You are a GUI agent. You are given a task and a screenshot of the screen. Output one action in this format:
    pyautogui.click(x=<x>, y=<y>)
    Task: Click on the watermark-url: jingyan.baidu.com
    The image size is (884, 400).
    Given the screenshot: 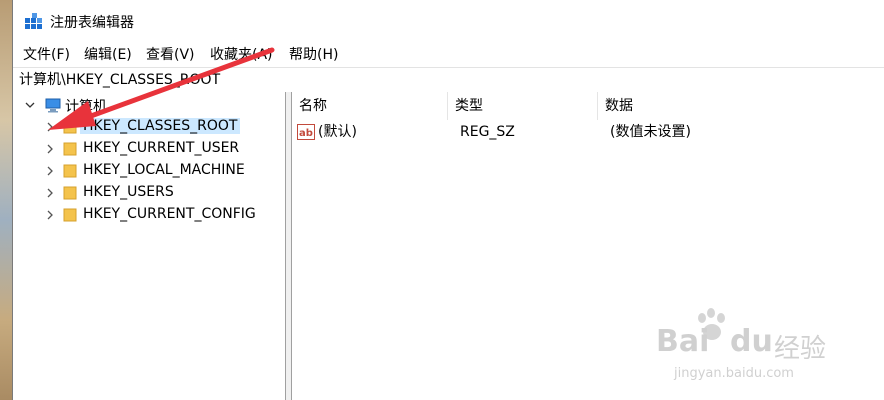 What is the action you would take?
    pyautogui.click(x=734, y=373)
    